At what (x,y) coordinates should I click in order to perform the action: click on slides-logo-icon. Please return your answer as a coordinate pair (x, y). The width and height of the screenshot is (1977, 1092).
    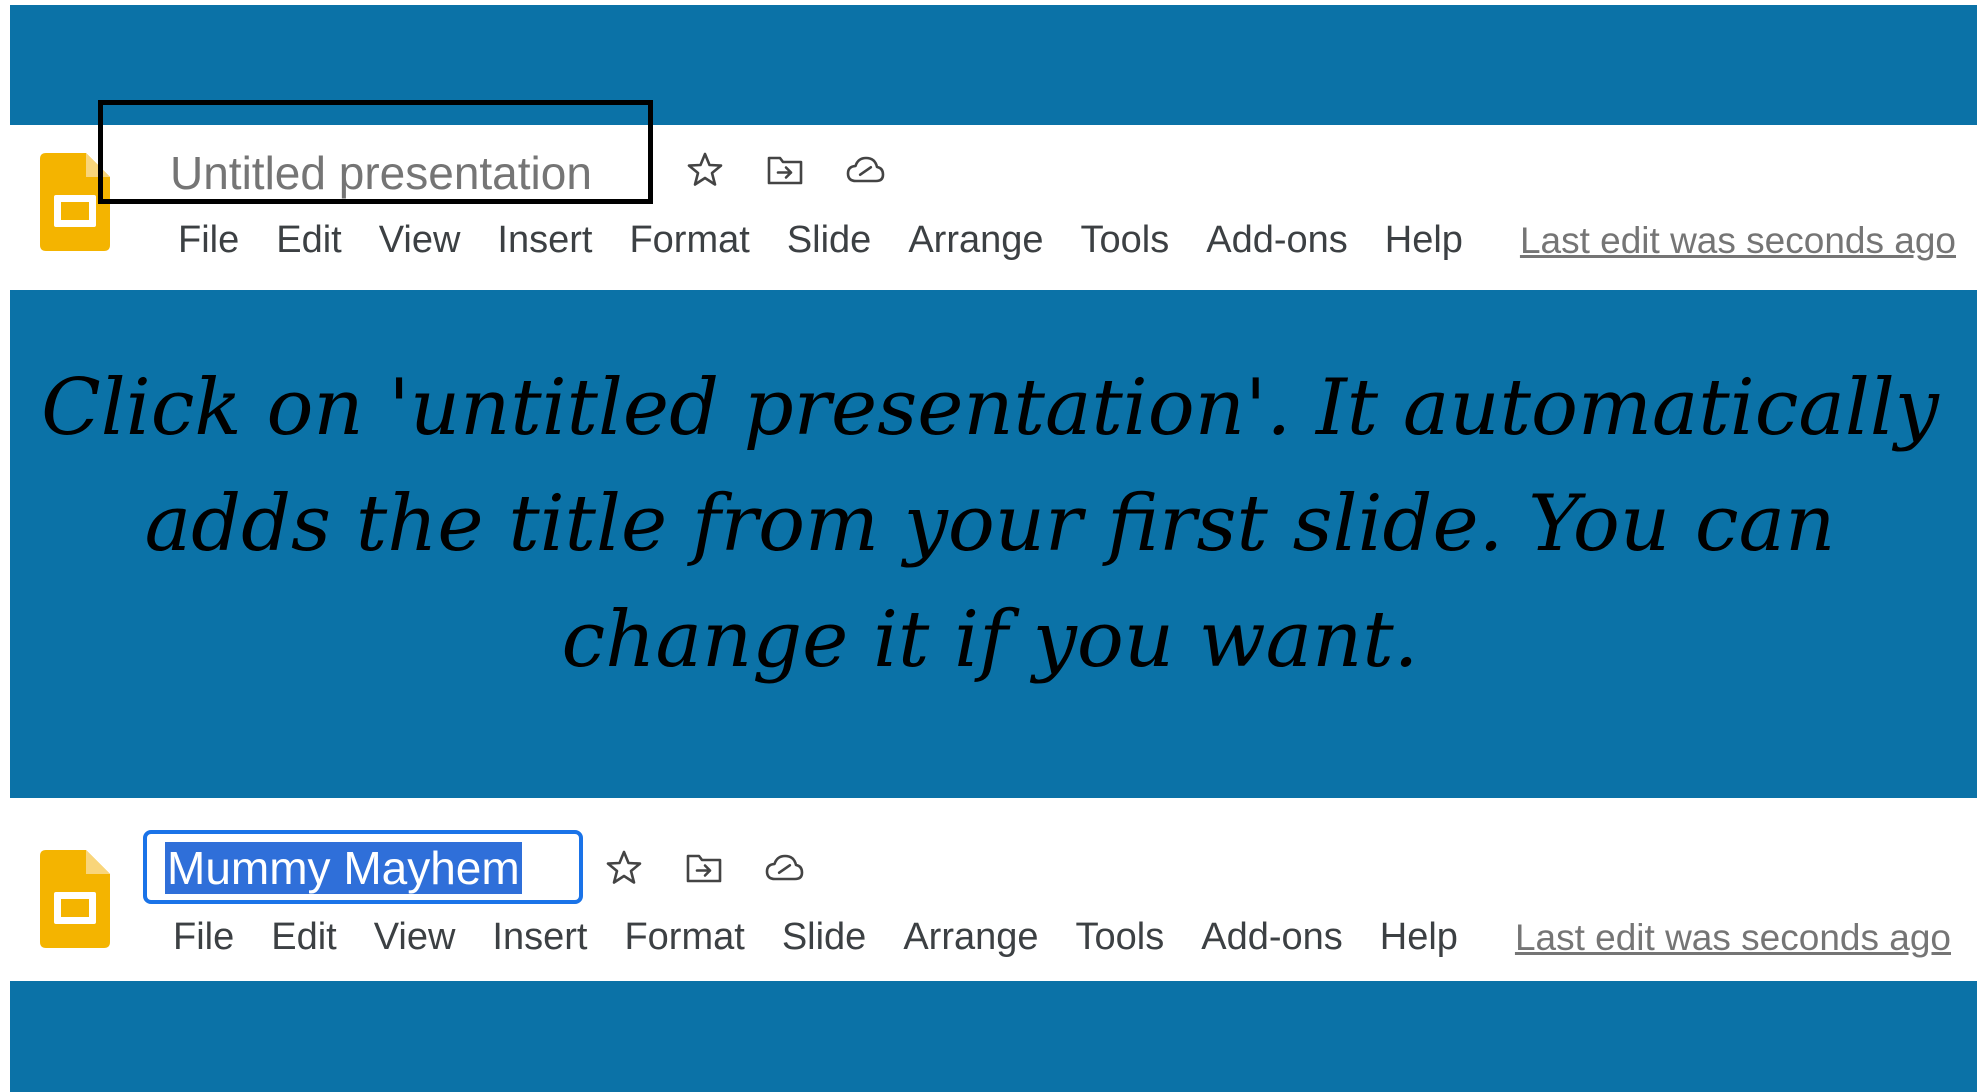
    Looking at the image, I should click on (75, 899).